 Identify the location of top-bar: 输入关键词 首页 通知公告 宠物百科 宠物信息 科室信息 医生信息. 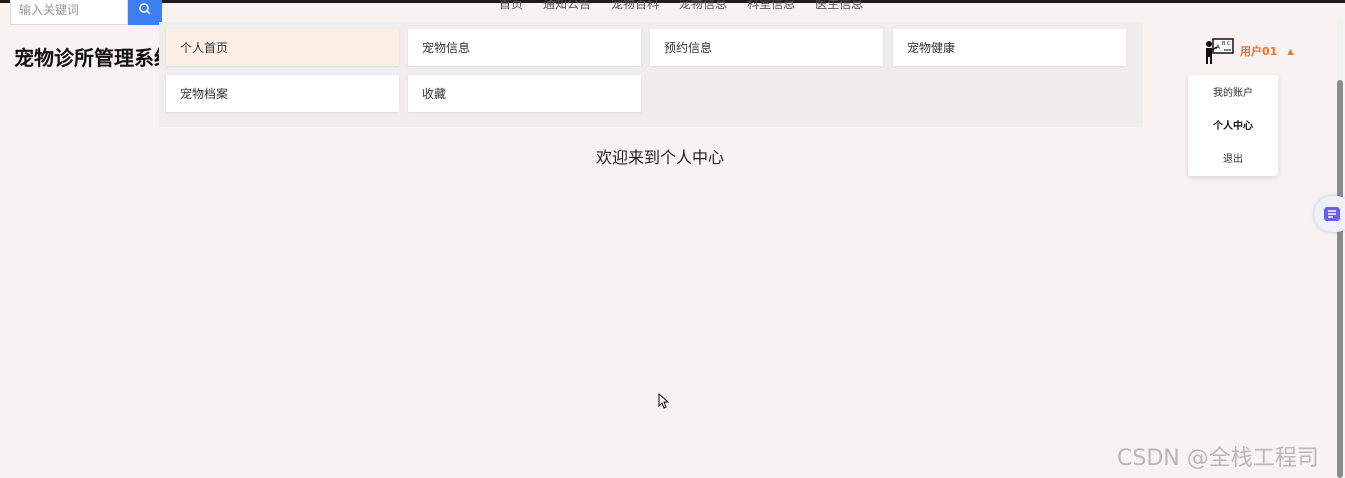
(672, 12).